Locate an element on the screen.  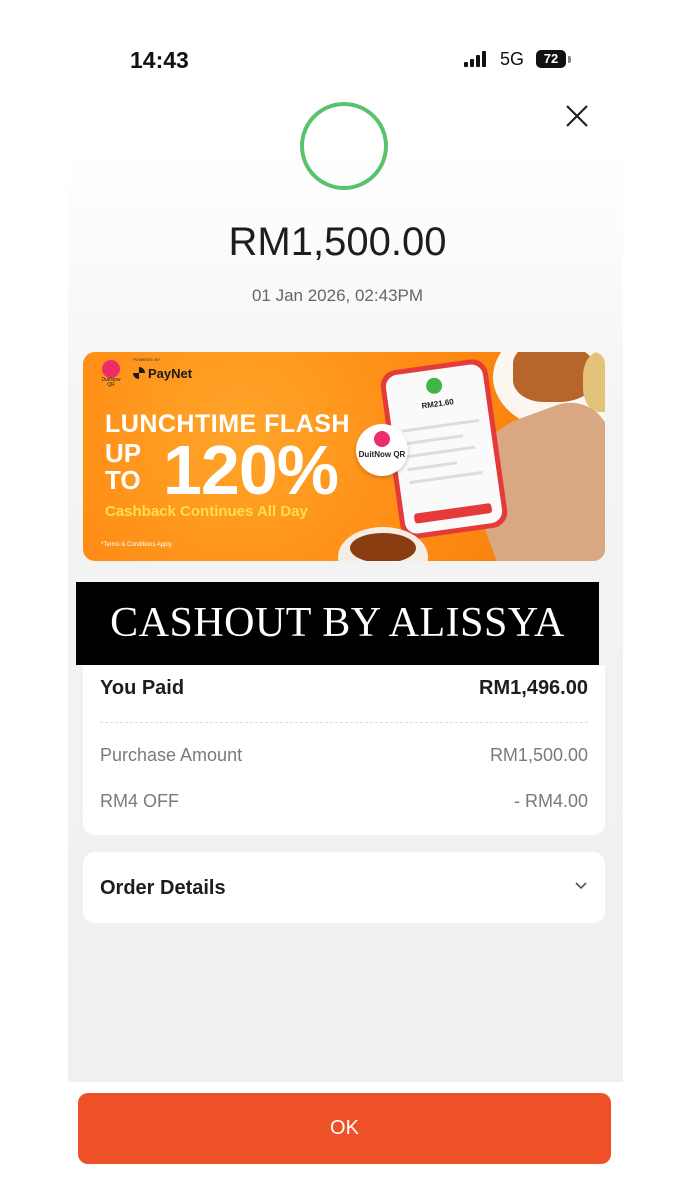
you-paid-row: You Paid RM1,496.00 is located at coordinates (344, 688).